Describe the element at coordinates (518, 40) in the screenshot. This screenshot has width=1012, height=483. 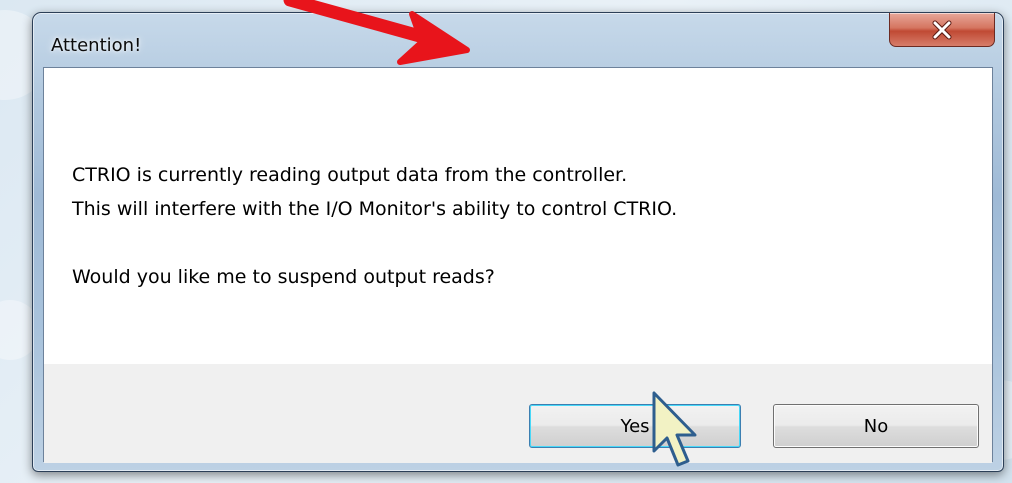
I see `titlebar: Attention!` at that location.